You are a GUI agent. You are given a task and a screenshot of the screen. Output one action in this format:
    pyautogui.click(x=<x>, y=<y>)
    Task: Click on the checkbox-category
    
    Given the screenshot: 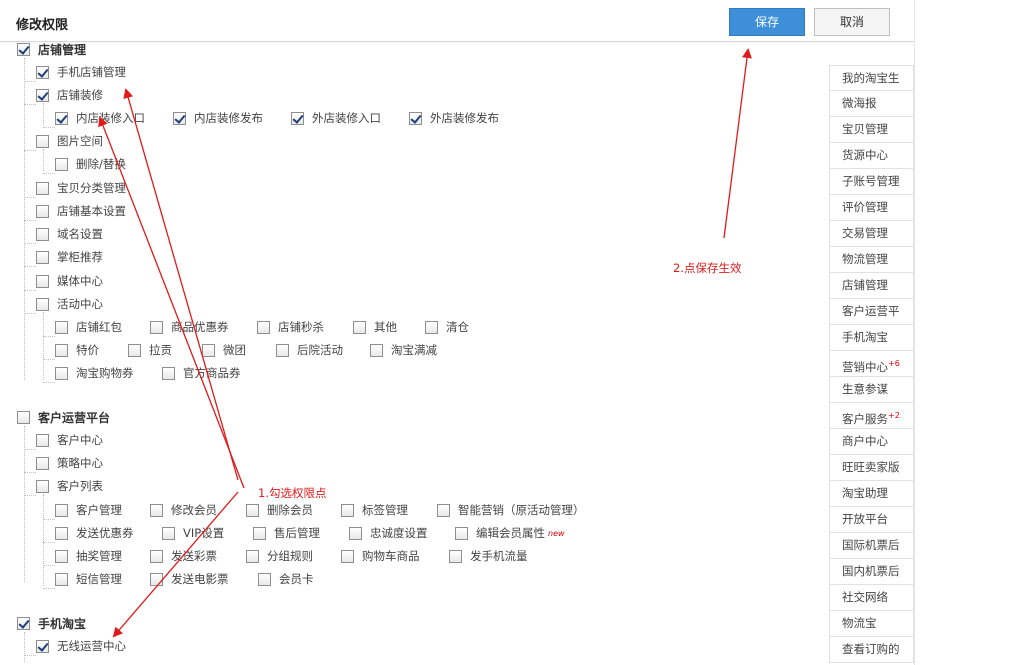 What is the action you would take?
    pyautogui.click(x=42, y=188)
    